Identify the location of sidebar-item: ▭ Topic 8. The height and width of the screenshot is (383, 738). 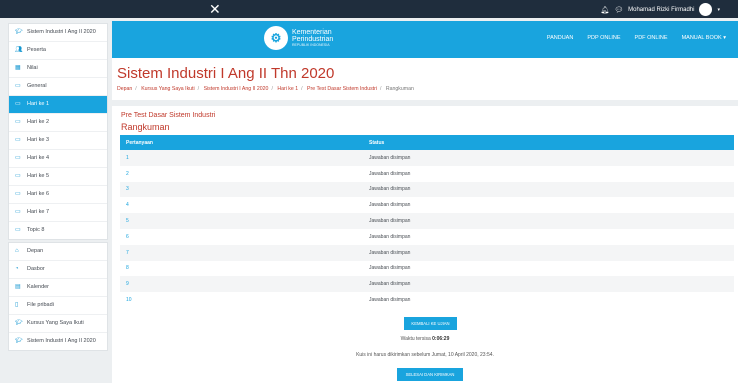
(58, 230).